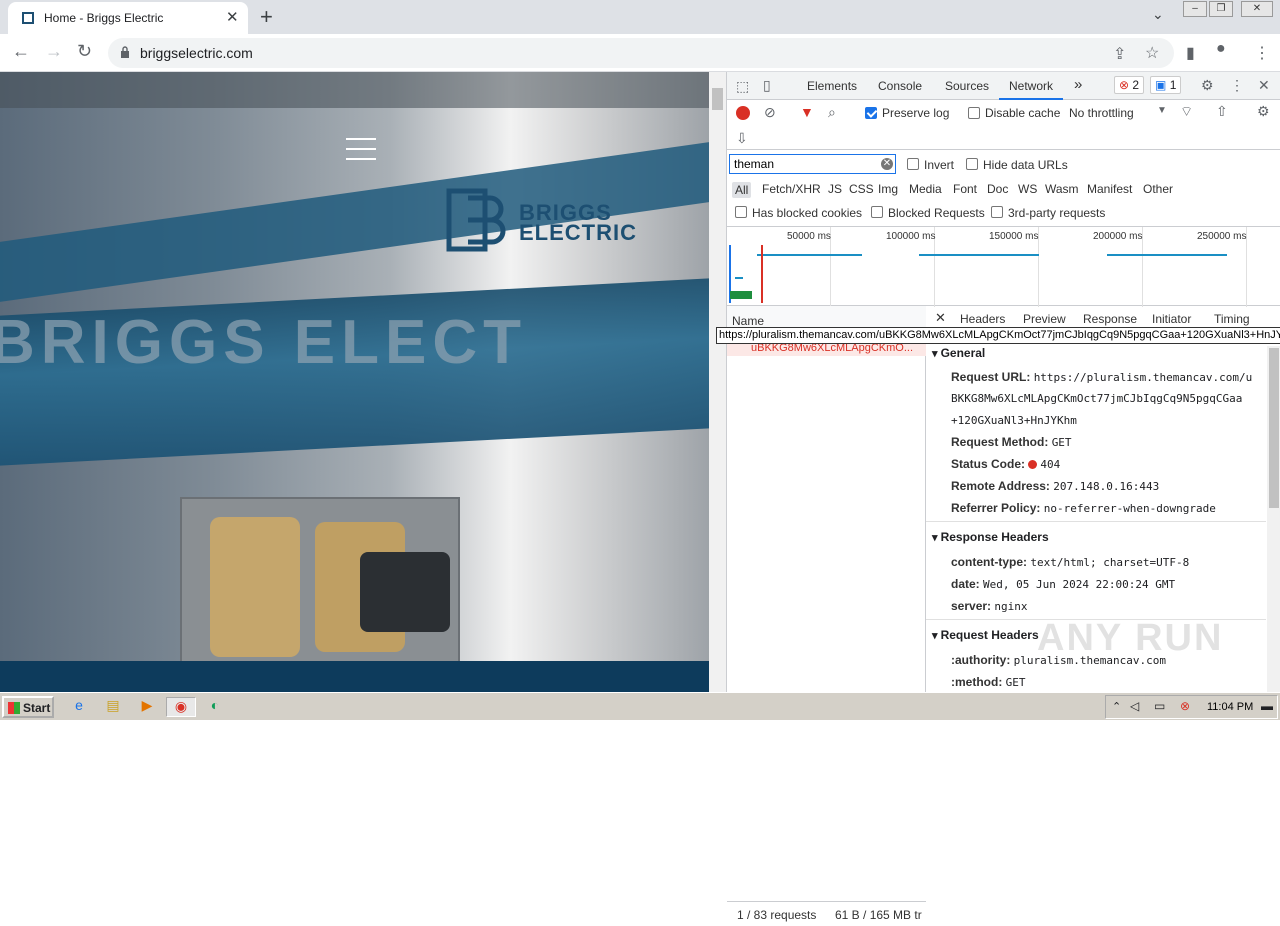 Image resolution: width=1280 pixels, height=926 pixels. What do you see at coordinates (1207, 85) in the screenshot?
I see `settings-gear-icon: ⚙` at bounding box center [1207, 85].